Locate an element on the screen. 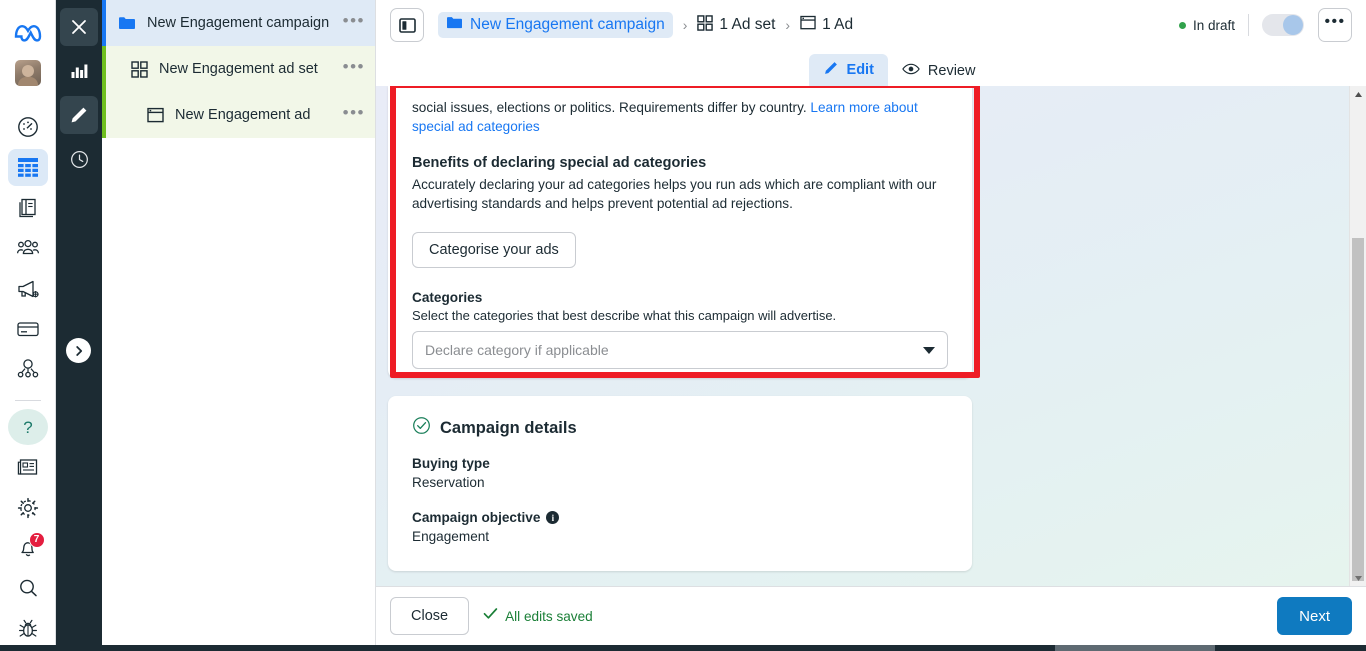  tree-item-ad: New Engagement ad ••• is located at coordinates (238, 115).